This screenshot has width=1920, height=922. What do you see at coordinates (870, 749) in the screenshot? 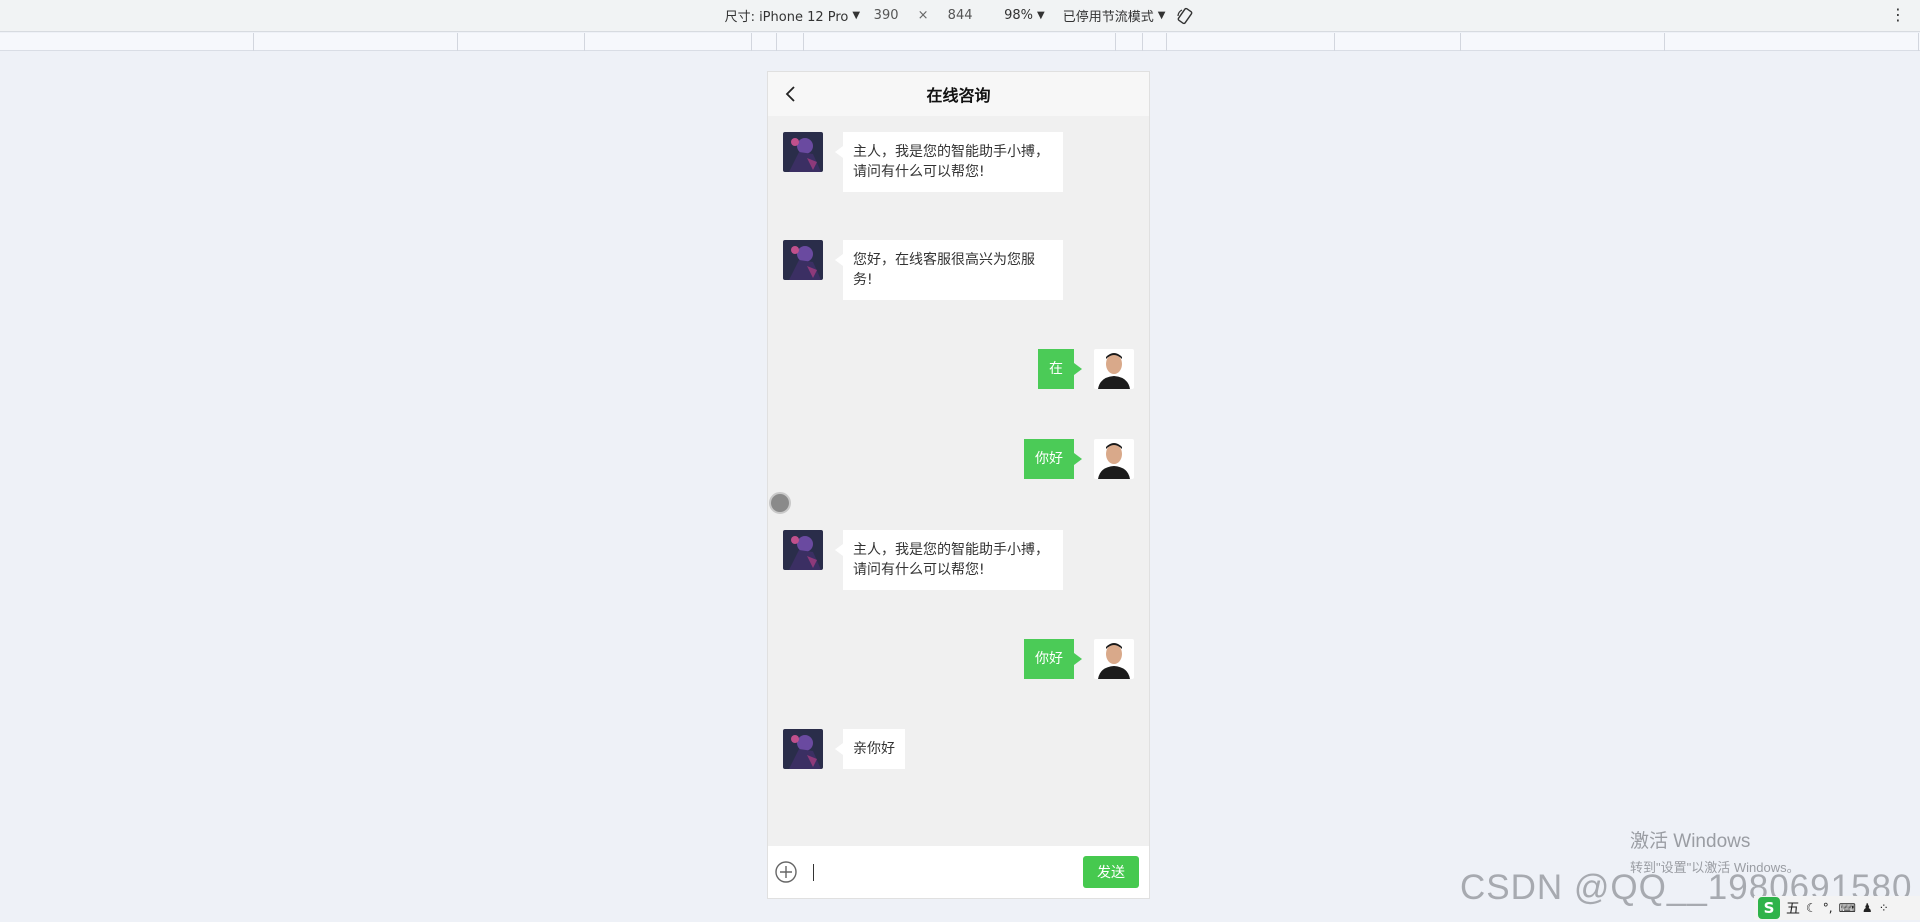
I see `message-bubble: 亲你好` at bounding box center [870, 749].